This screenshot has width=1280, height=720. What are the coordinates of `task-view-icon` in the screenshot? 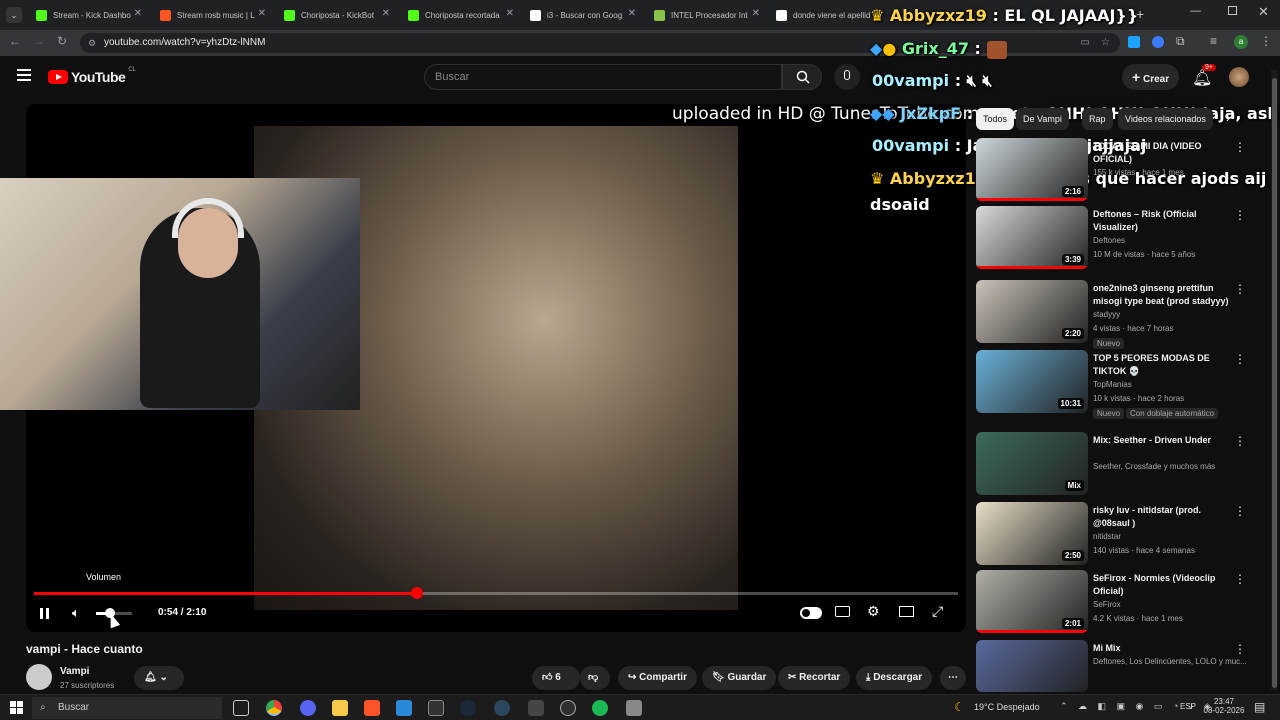 It's located at (241, 708).